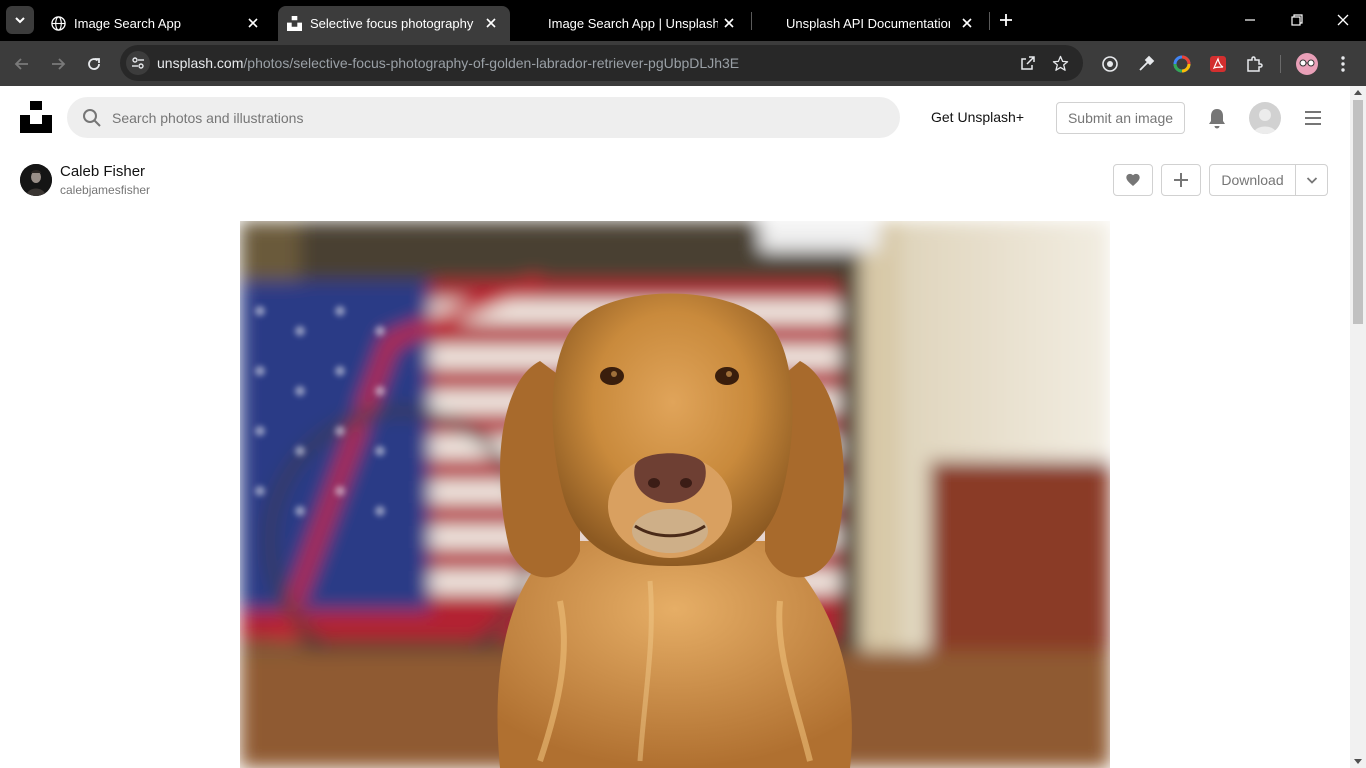 This screenshot has height=768, width=1366. I want to click on download-button-group: Download, so click(1268, 180).